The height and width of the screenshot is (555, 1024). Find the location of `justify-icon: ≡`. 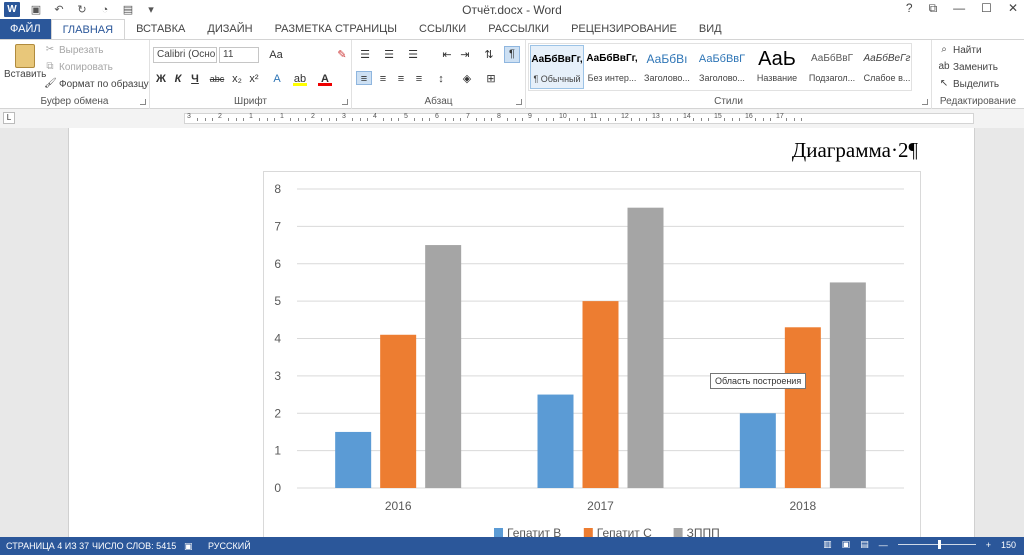

justify-icon: ≡ is located at coordinates (419, 79).